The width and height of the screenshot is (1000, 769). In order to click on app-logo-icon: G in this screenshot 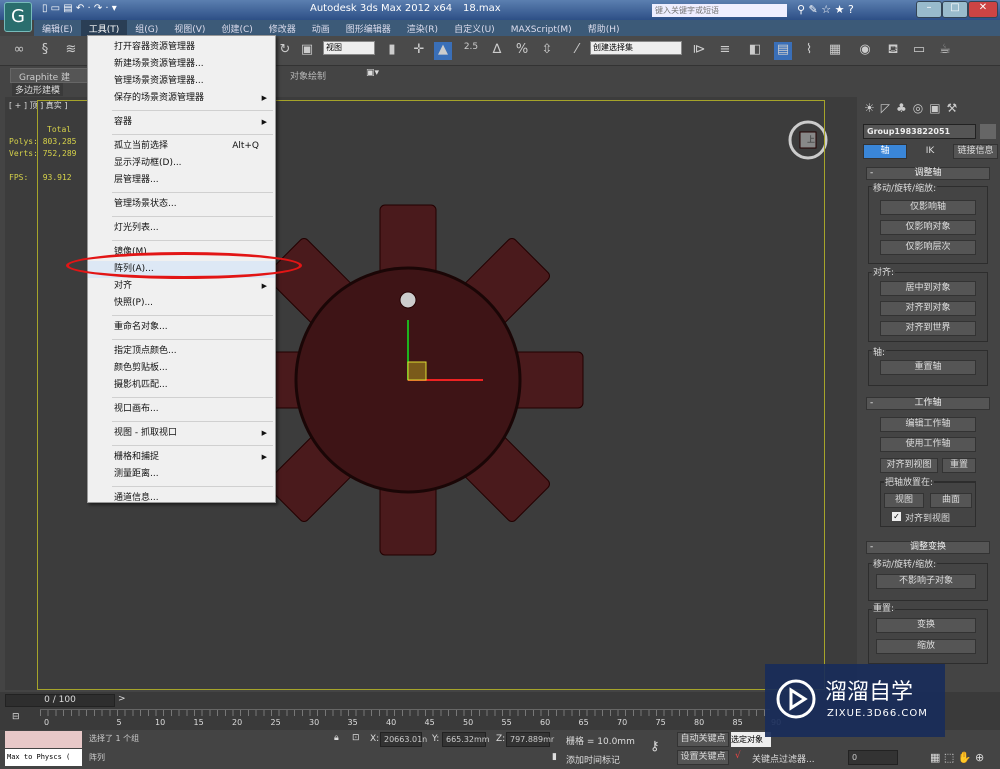, I will do `click(18, 17)`.